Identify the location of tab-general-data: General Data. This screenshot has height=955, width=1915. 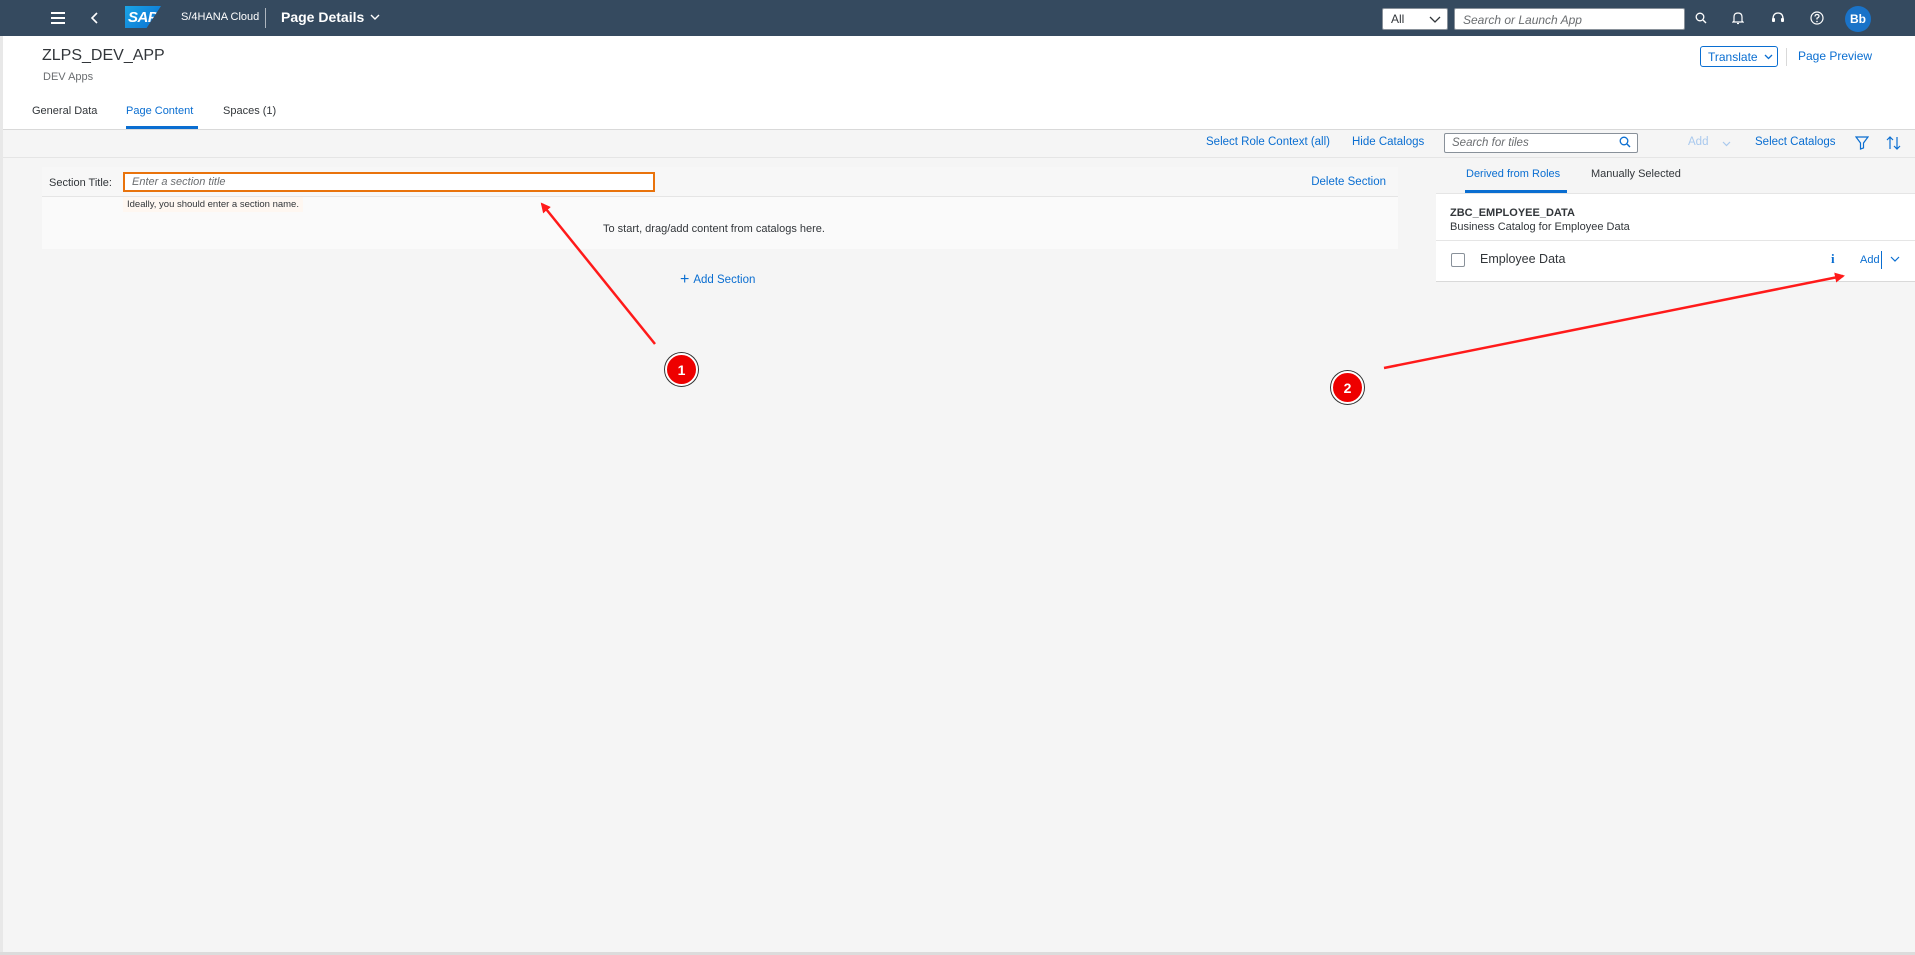
(64, 111).